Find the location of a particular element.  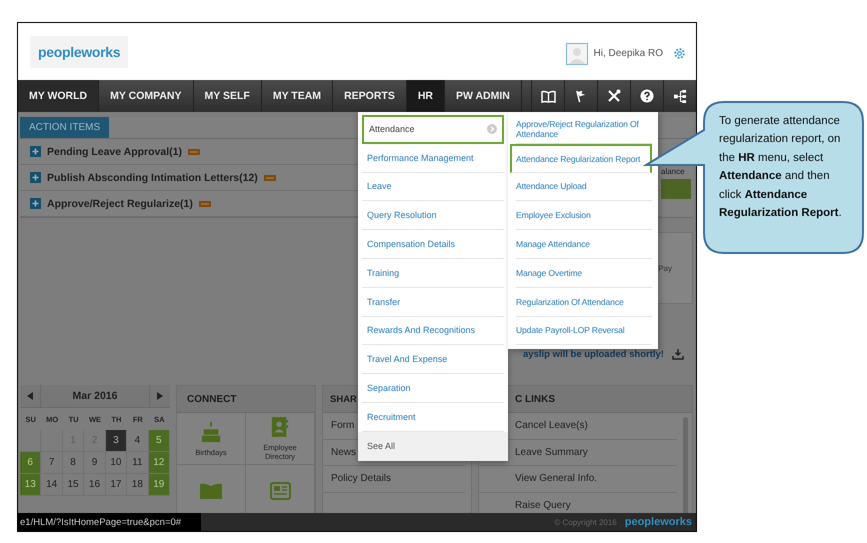

shared-link: Policy Details is located at coordinates (394, 479).